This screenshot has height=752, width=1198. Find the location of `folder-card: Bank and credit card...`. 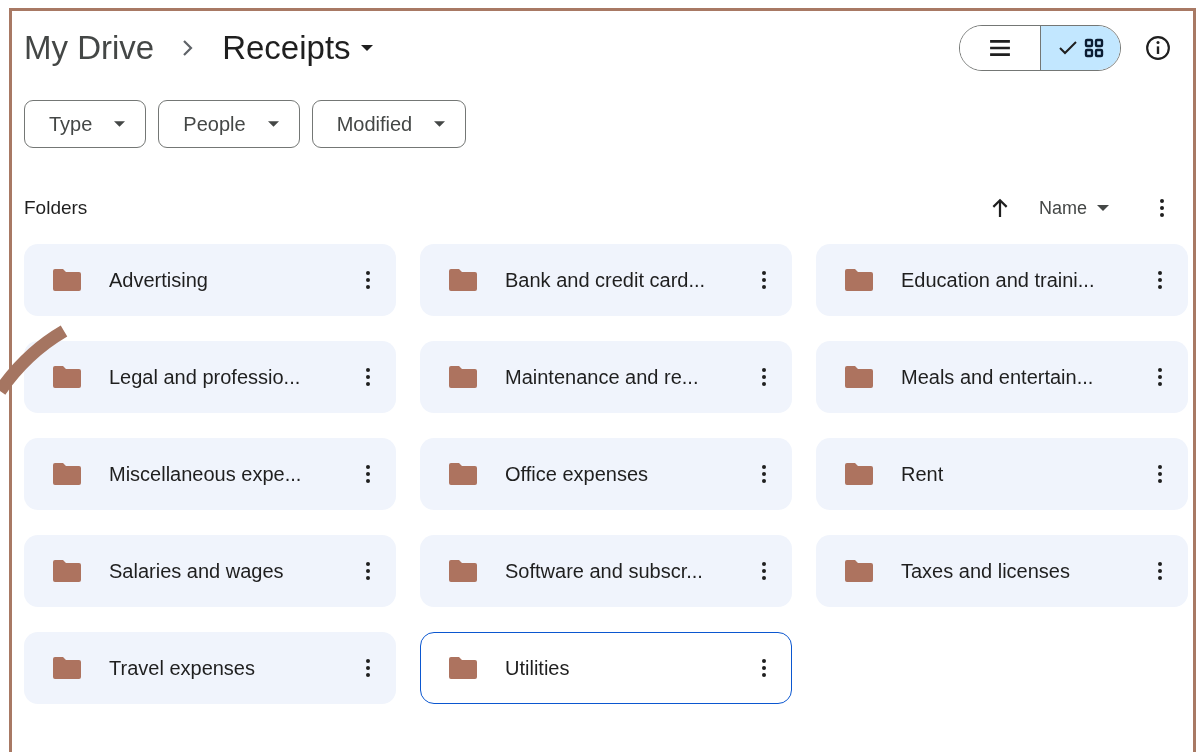

folder-card: Bank and credit card... is located at coordinates (606, 280).